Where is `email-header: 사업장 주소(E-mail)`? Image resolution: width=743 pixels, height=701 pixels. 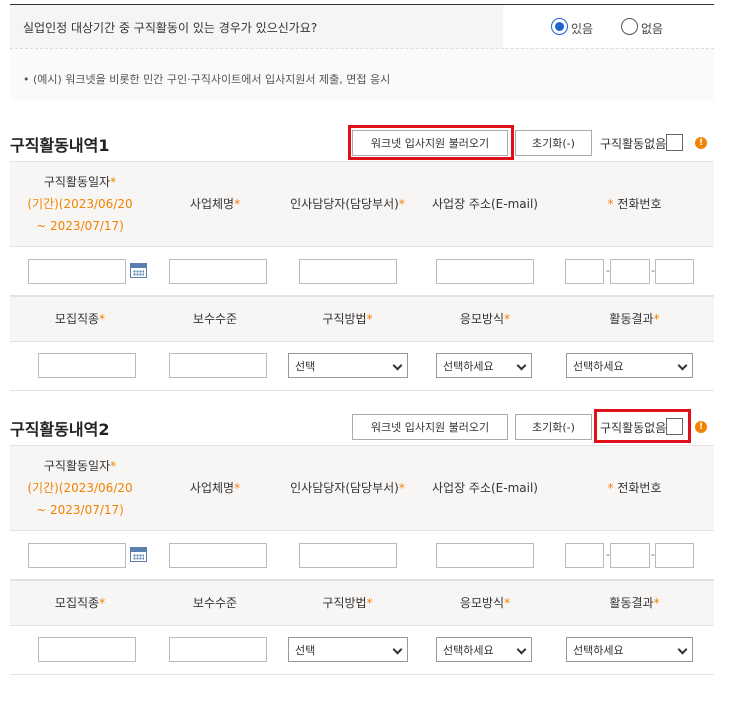
email-header: 사업장 주소(E-mail) is located at coordinates (485, 204).